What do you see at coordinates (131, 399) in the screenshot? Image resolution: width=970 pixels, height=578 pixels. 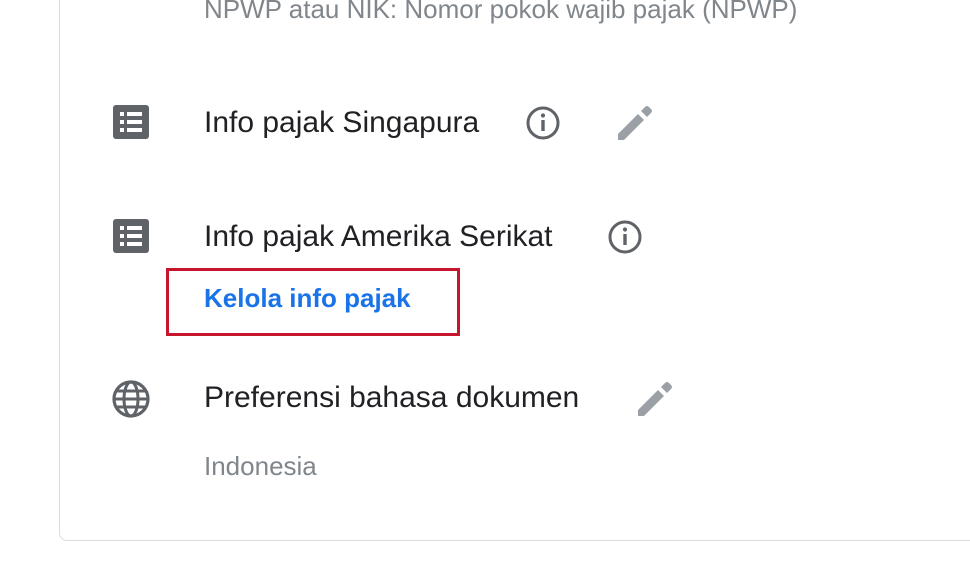 I see `globe-icon` at bounding box center [131, 399].